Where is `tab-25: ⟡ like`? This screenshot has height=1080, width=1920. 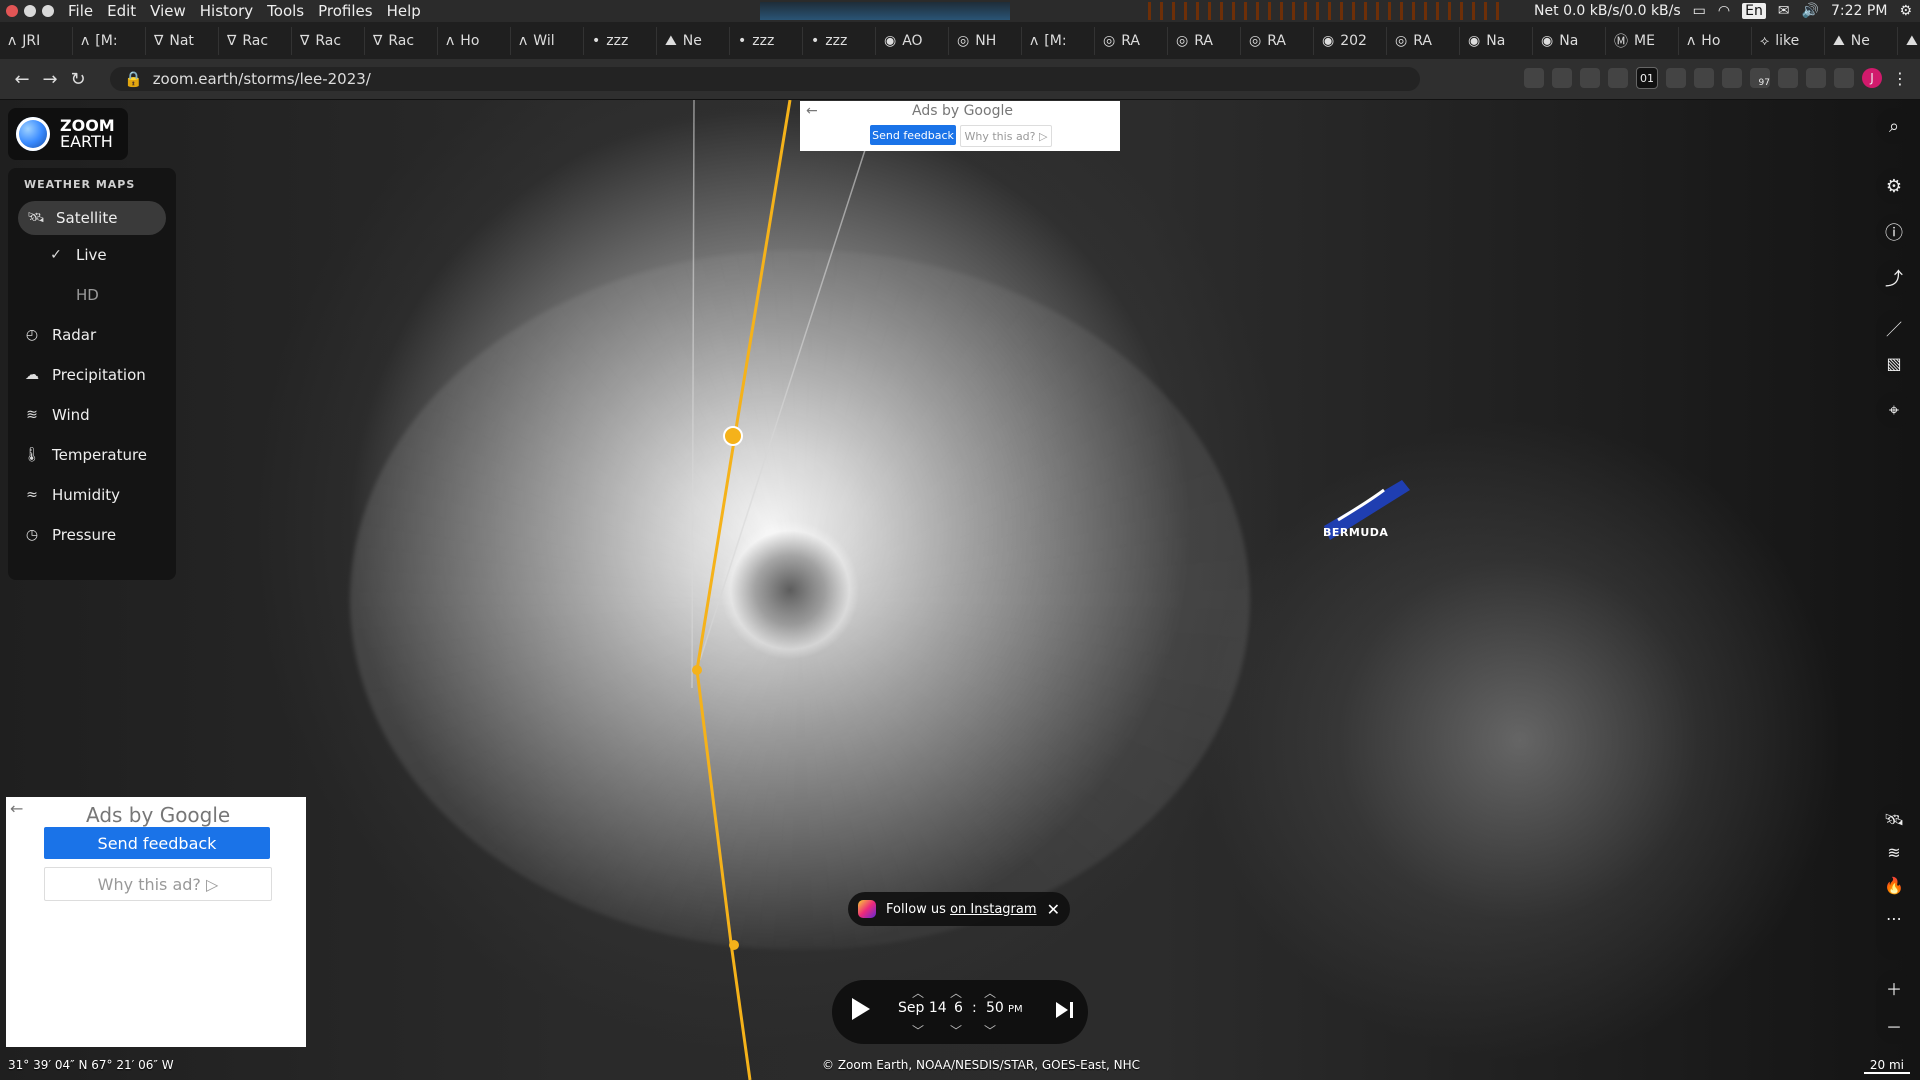
tab-25: ⟡ like is located at coordinates (1788, 40).